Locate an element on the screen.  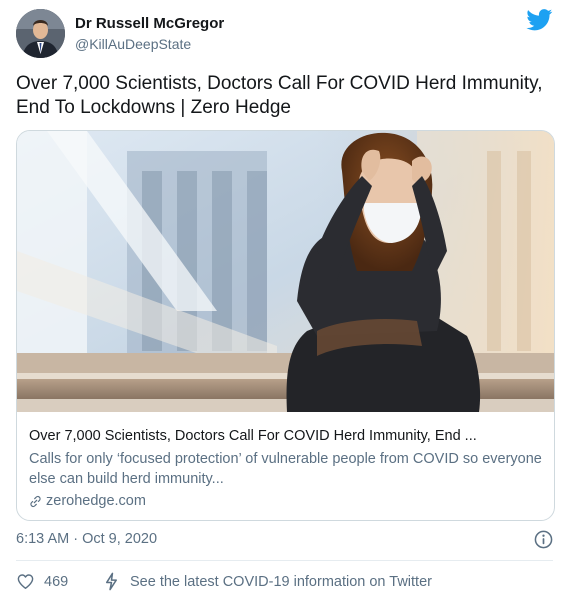
card-domain: zerohedge.com is located at coordinates (286, 501).